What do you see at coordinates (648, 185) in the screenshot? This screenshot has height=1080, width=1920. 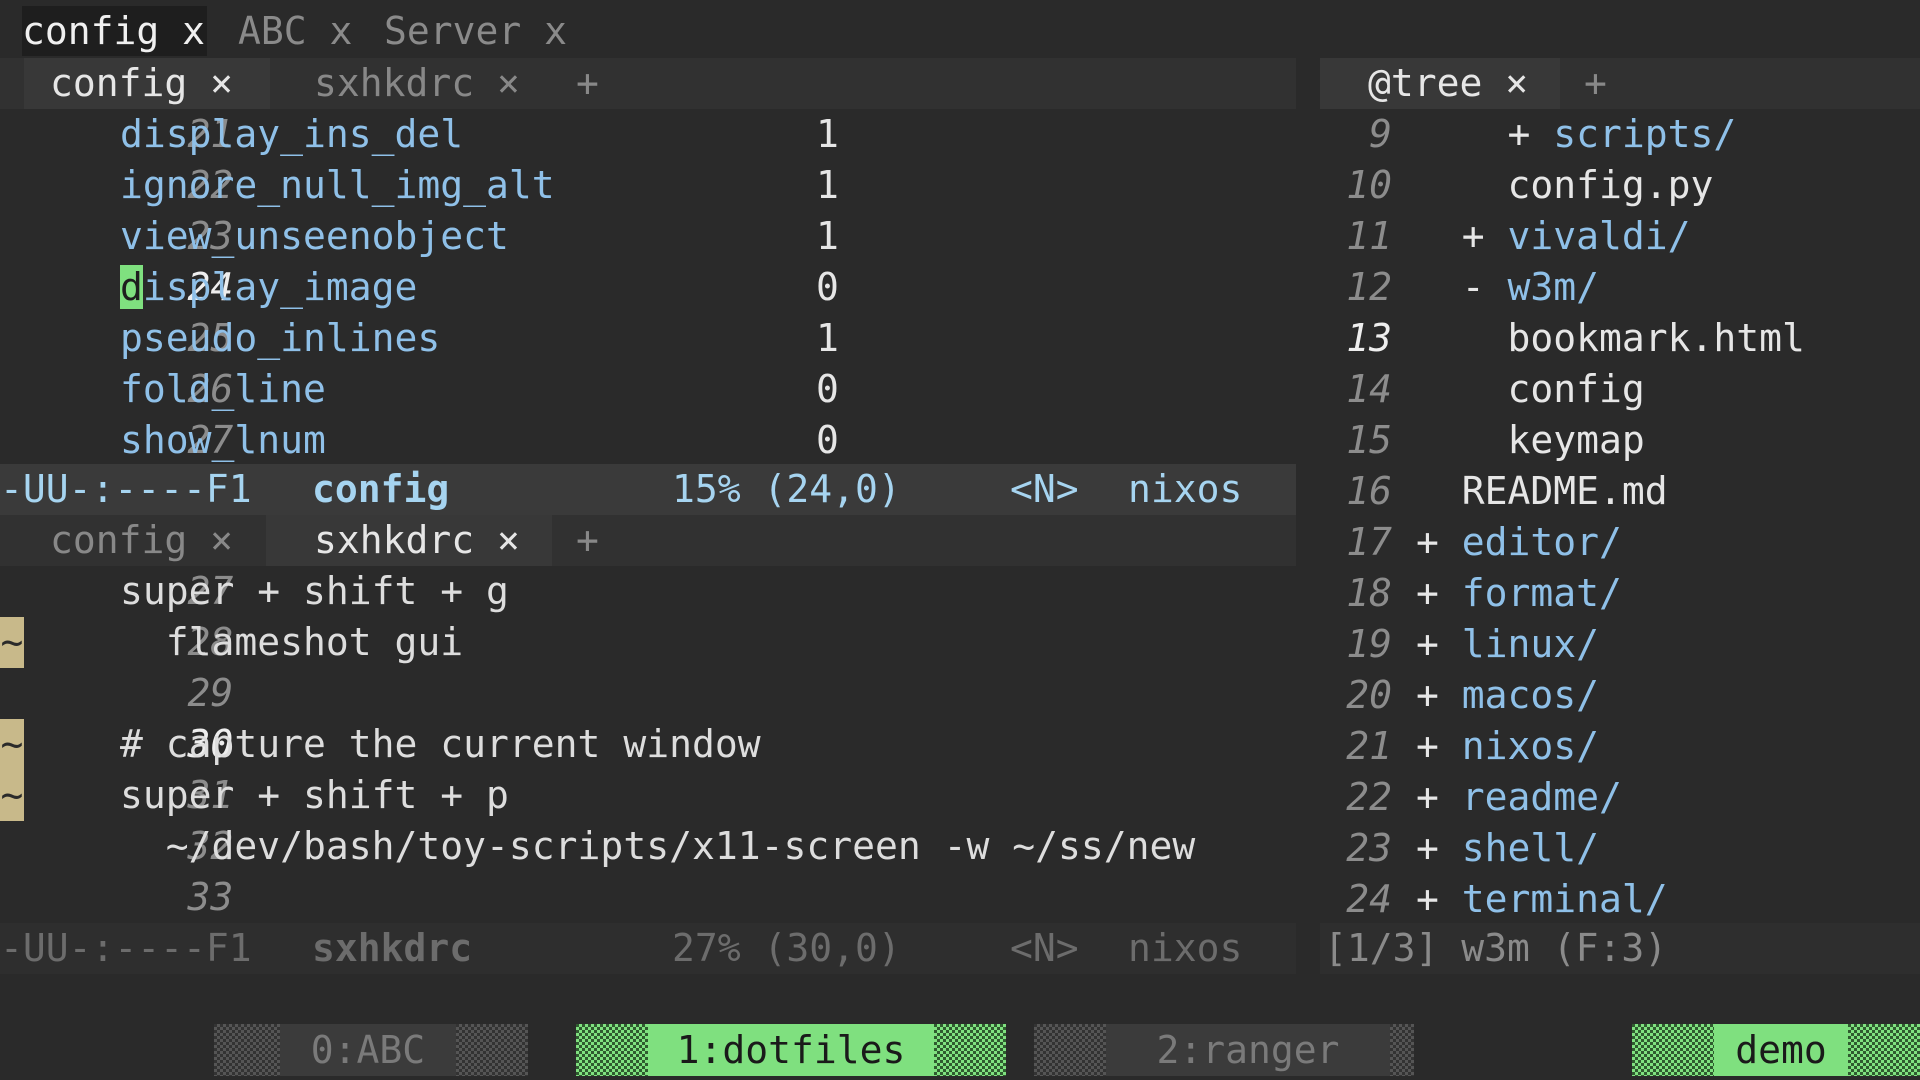 I see `editor-line: 22 ignore_null_img_alt 1` at bounding box center [648, 185].